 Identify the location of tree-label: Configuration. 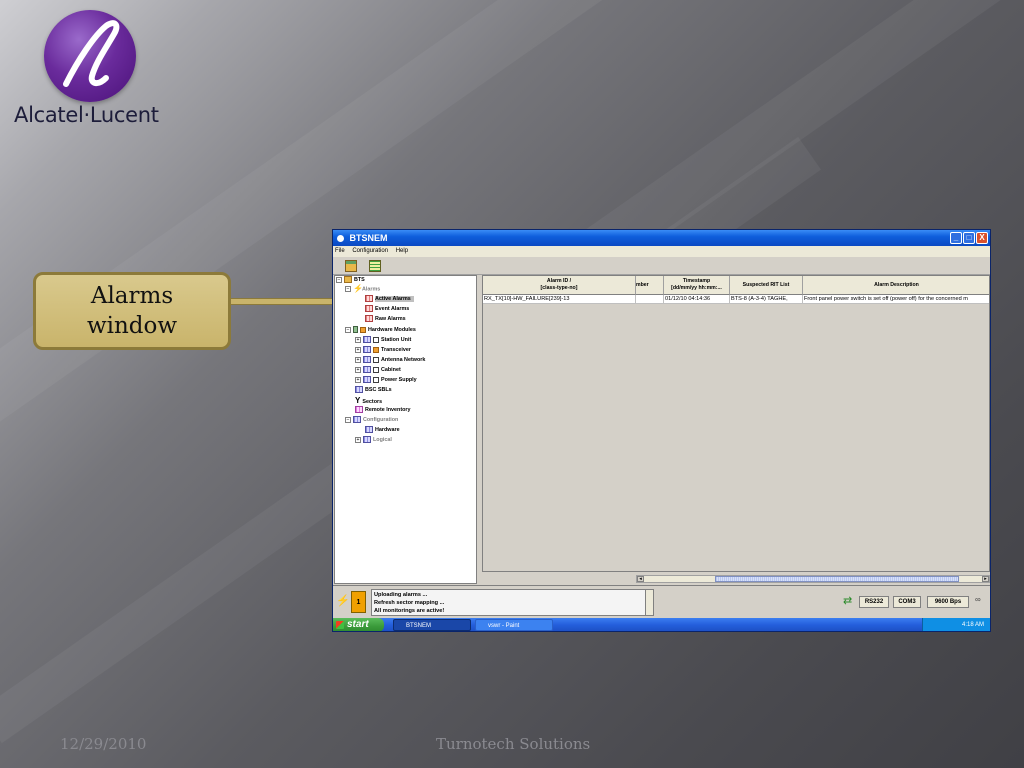
(381, 420).